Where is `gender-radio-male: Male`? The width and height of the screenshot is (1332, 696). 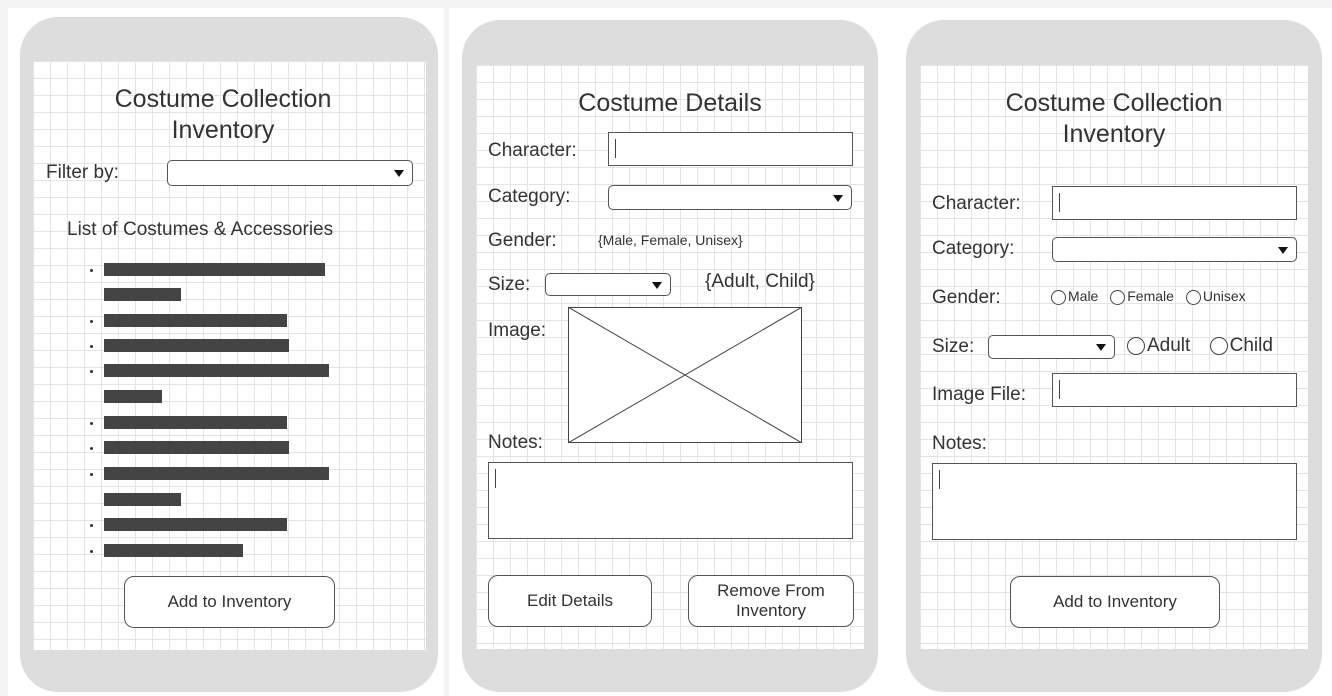
gender-radio-male: Male is located at coordinates (1076, 296).